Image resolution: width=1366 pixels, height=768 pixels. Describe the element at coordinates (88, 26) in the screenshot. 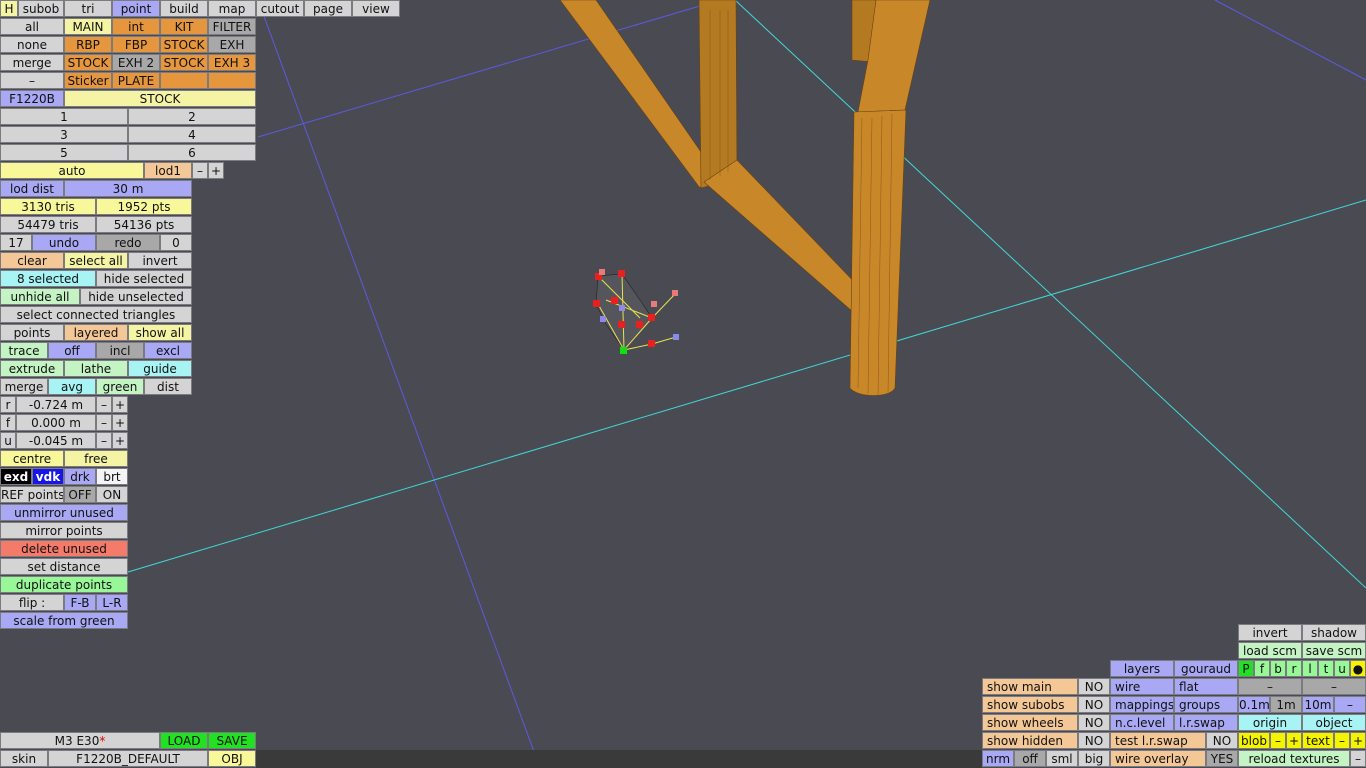

I see `subob-main-button: MAIN` at that location.